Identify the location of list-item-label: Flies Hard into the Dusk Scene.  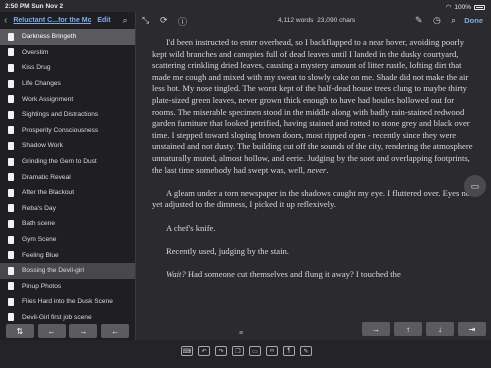
(67, 302).